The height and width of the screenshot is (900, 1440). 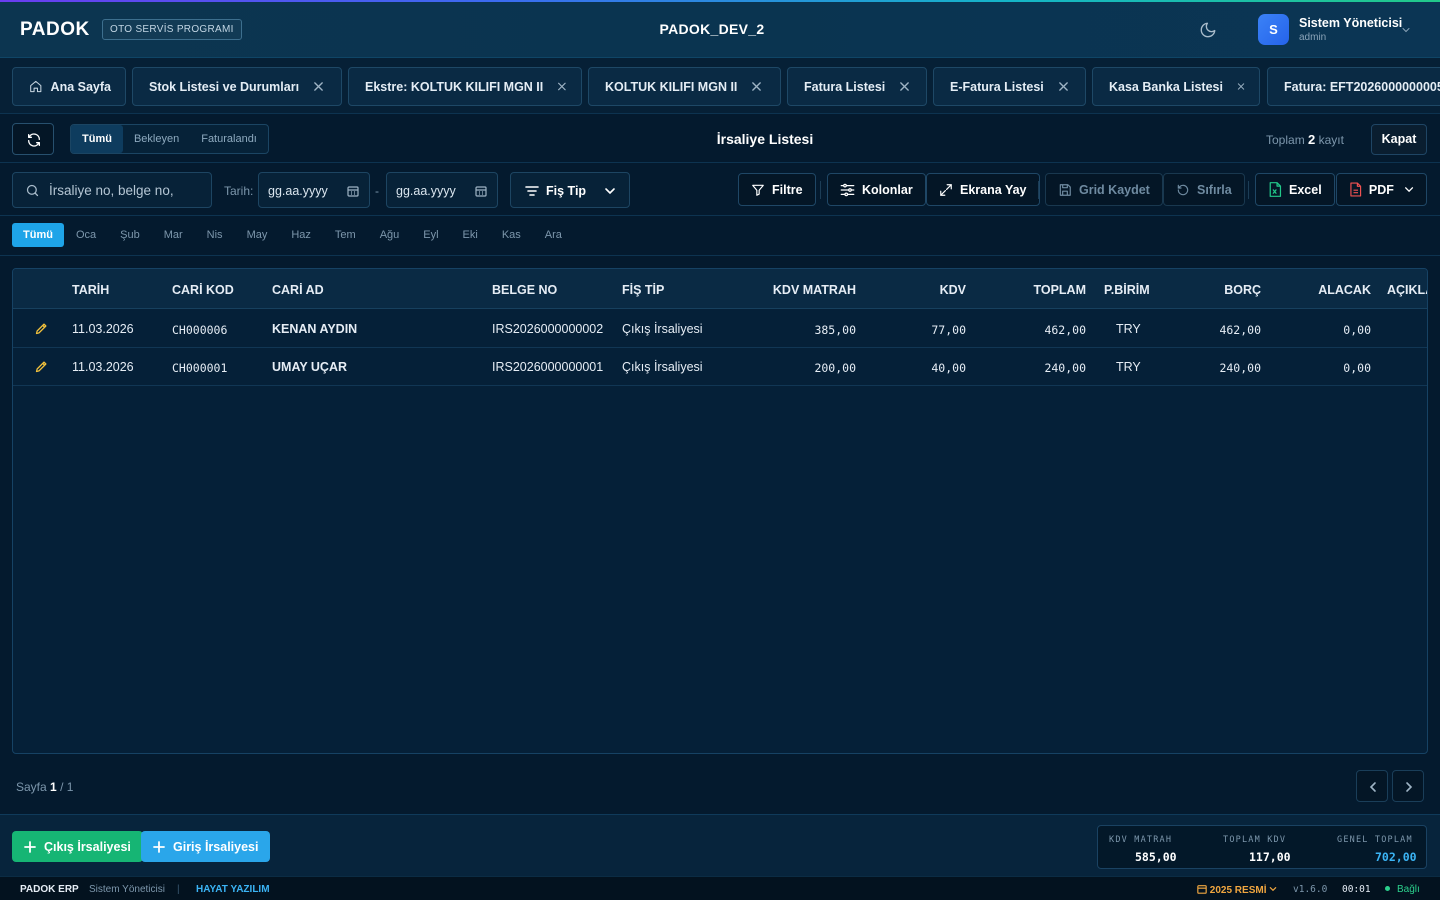 I want to click on fullscreen-button: Ekrana Yay, so click(x=983, y=189).